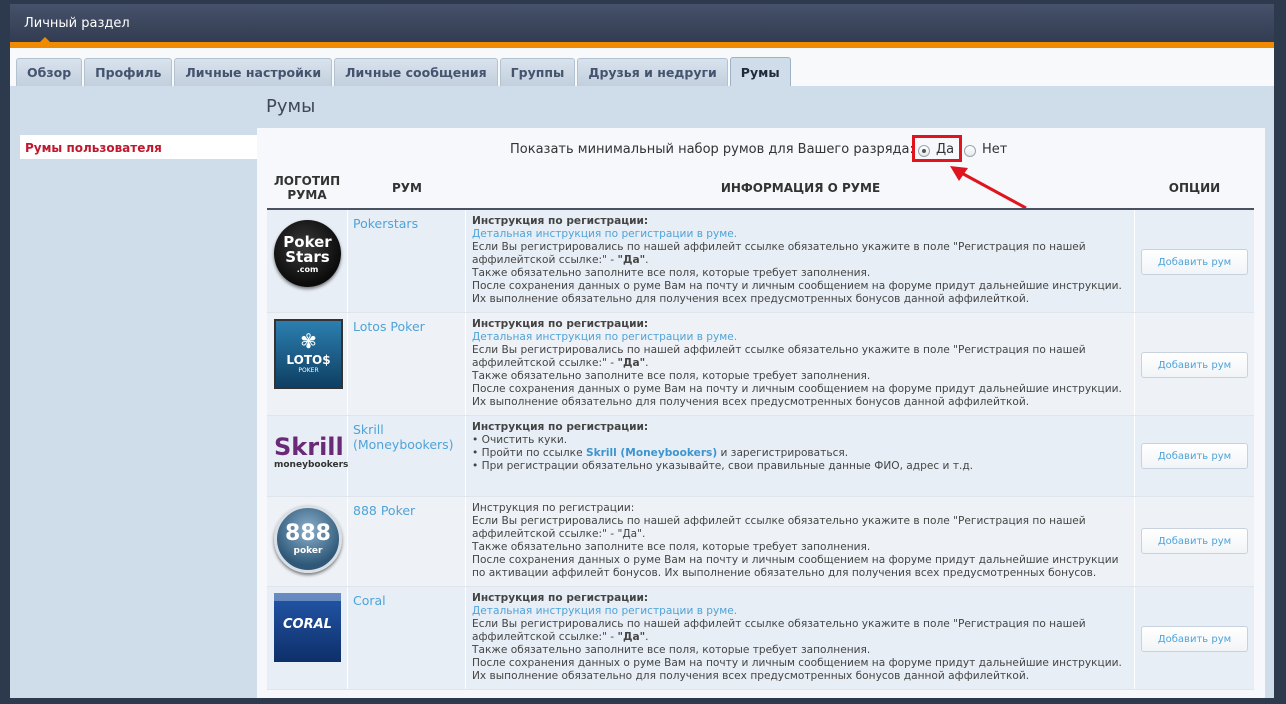  I want to click on tab-private-messages: Личные сообщения, so click(416, 72).